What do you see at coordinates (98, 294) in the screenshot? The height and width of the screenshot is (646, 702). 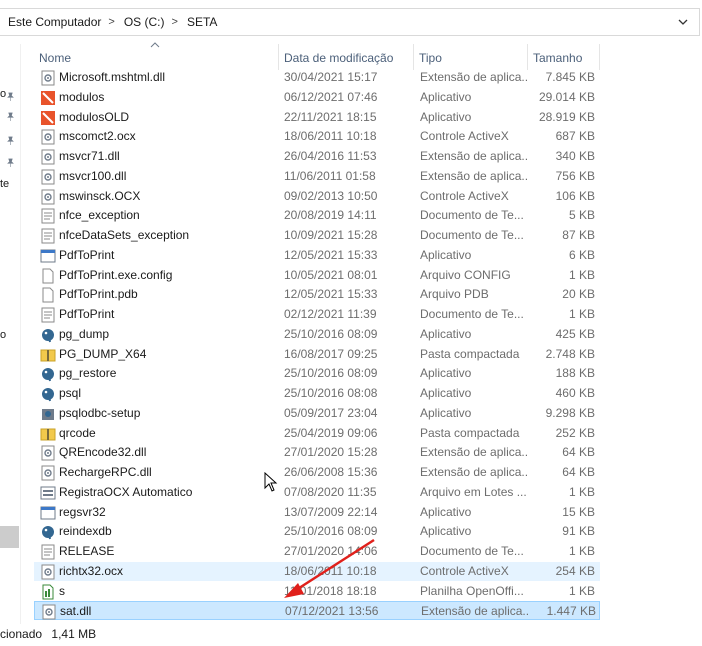 I see `file-name: PdfToPrint.pdb` at bounding box center [98, 294].